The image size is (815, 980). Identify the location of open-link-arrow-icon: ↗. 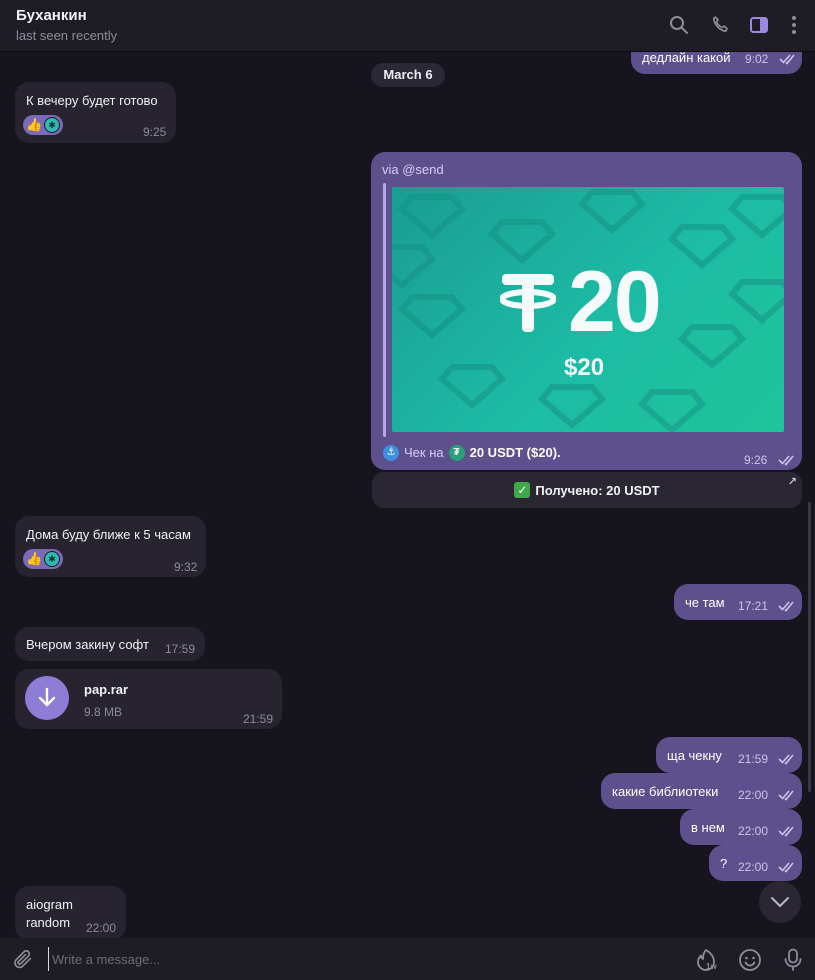
(792, 482).